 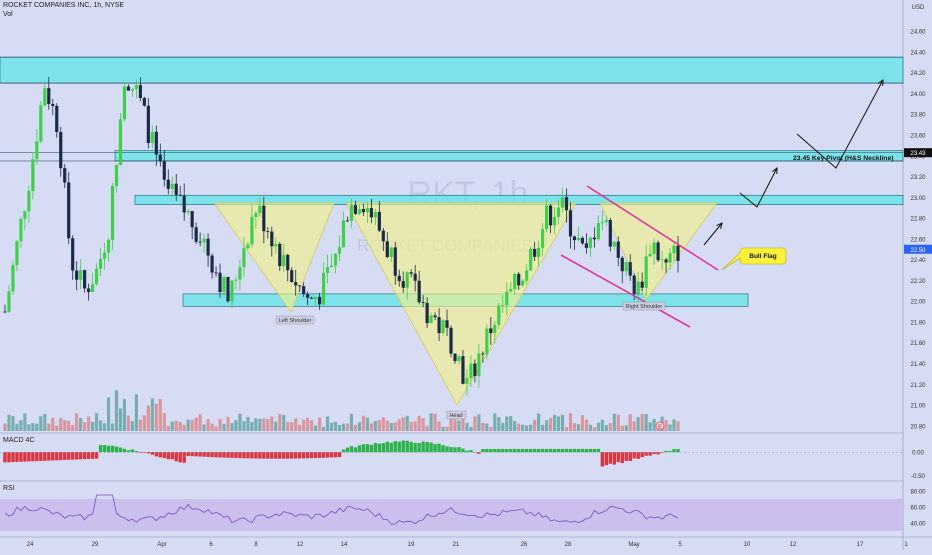 What do you see at coordinates (633, 545) in the screenshot?
I see `time-tick-label: May` at bounding box center [633, 545].